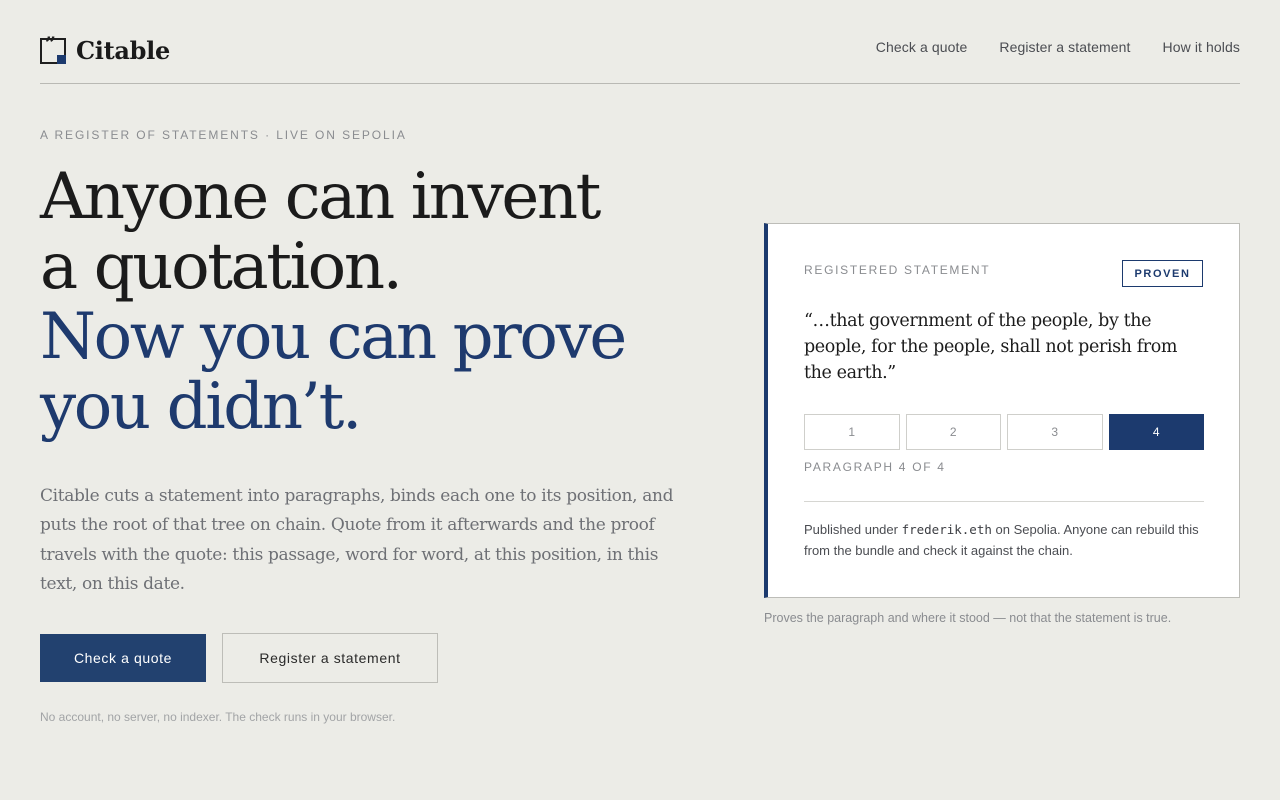  I want to click on register-statement-button: Register a statement, so click(330, 658).